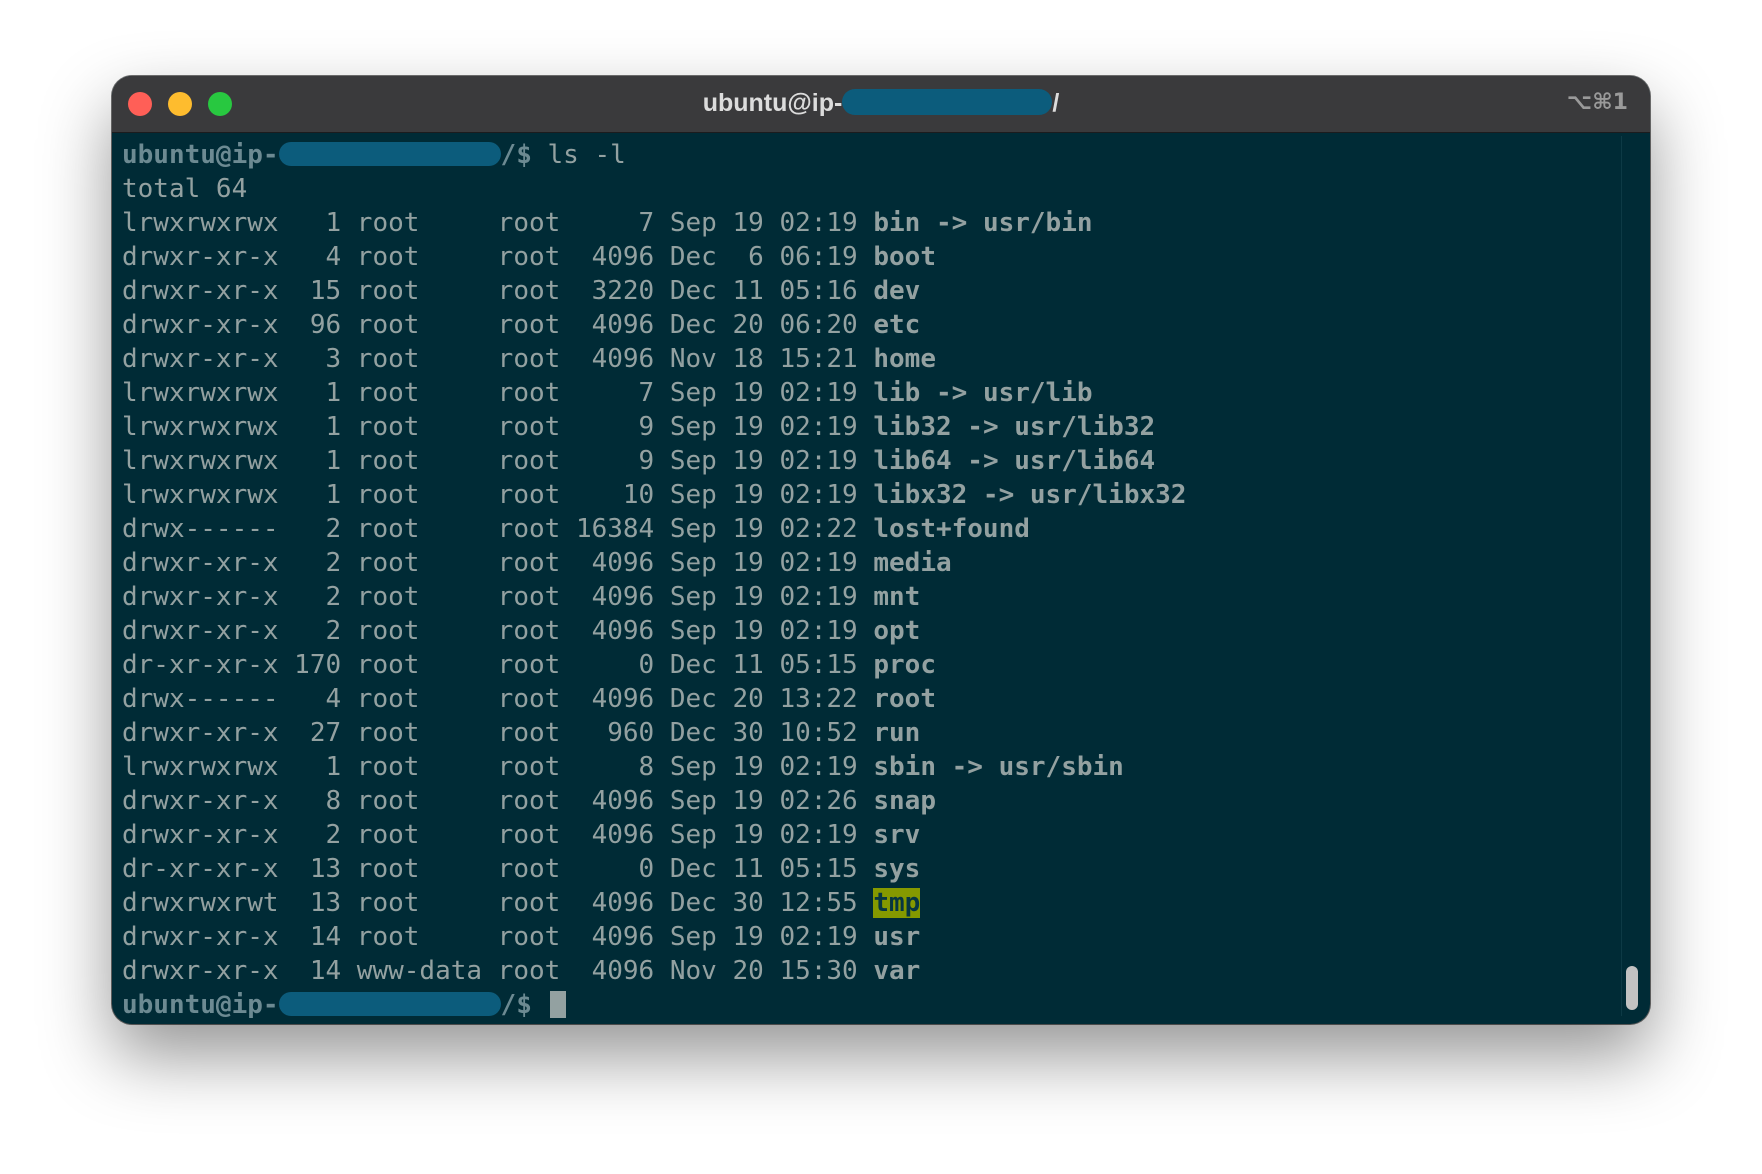  I want to click on title-bar: ubuntu@ip- / ⌥⌘1, so click(881, 104).